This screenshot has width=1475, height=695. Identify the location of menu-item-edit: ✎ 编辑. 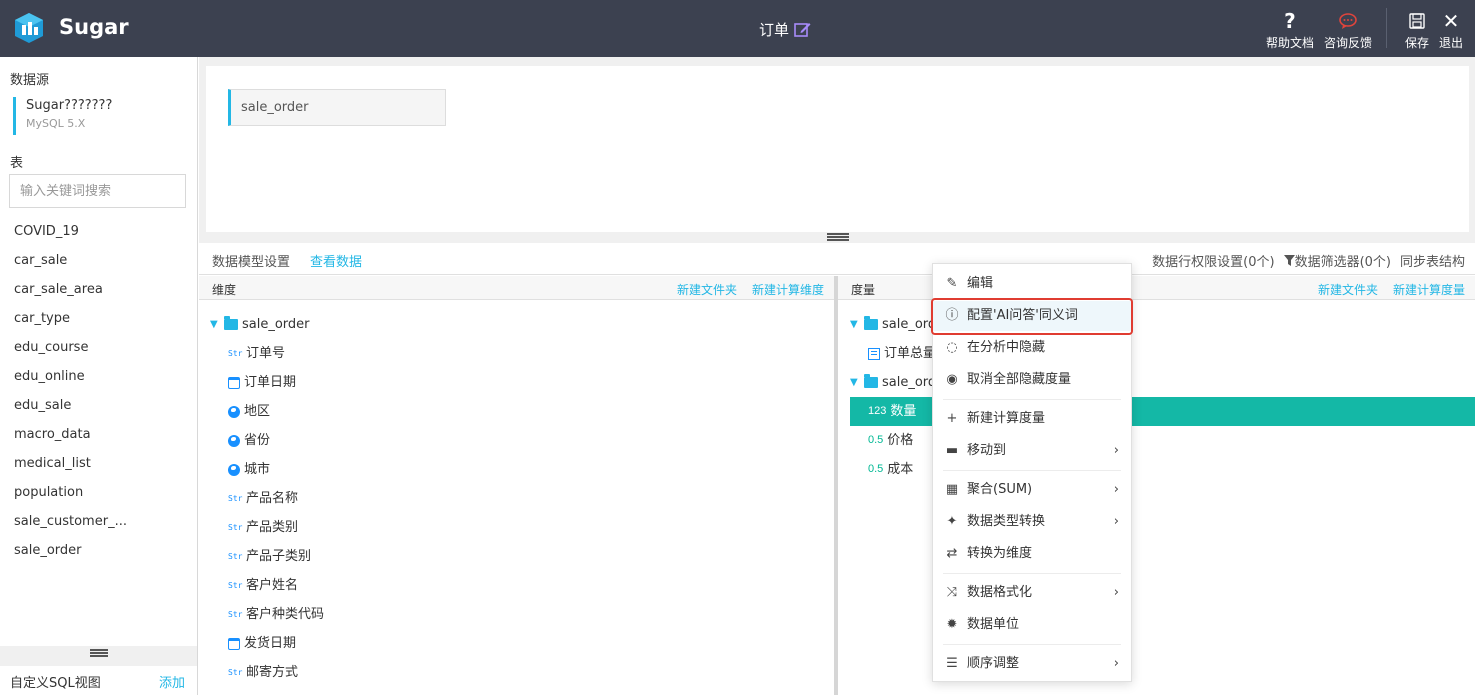
(1032, 284).